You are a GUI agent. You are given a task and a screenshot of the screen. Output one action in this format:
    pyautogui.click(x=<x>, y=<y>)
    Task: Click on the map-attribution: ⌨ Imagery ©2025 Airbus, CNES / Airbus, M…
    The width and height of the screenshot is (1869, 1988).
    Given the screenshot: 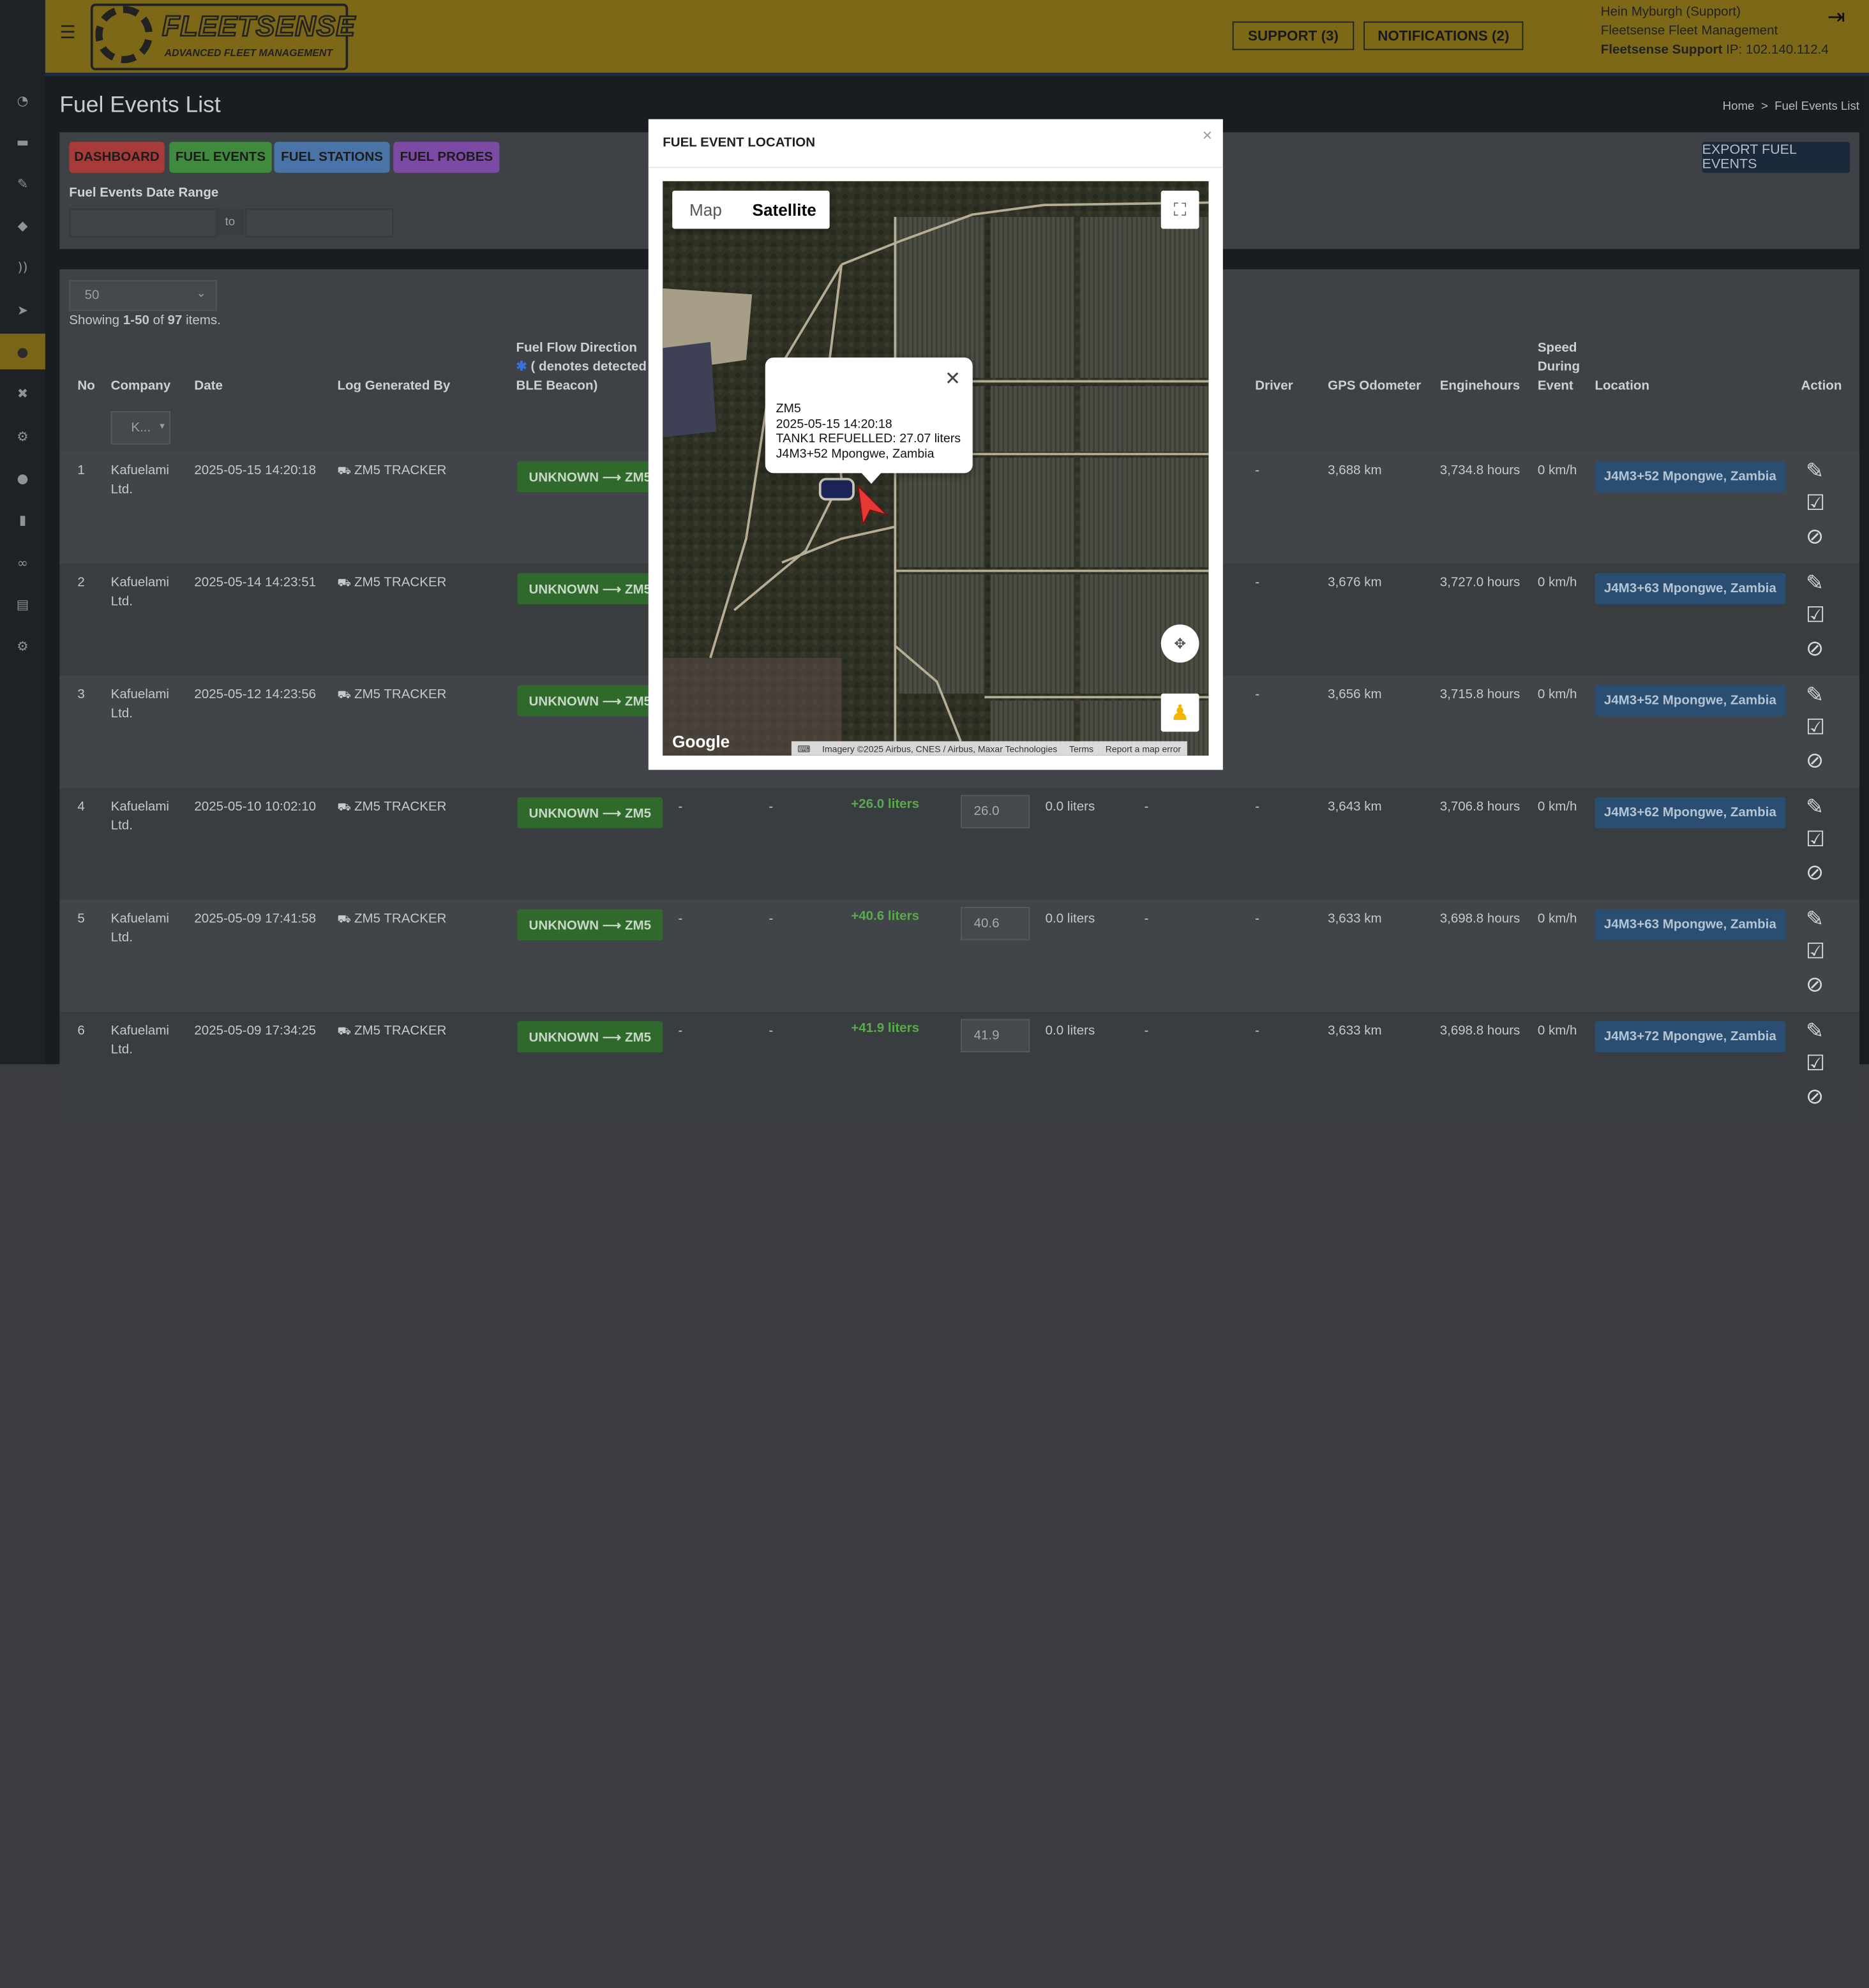 What is the action you would take?
    pyautogui.click(x=989, y=749)
    